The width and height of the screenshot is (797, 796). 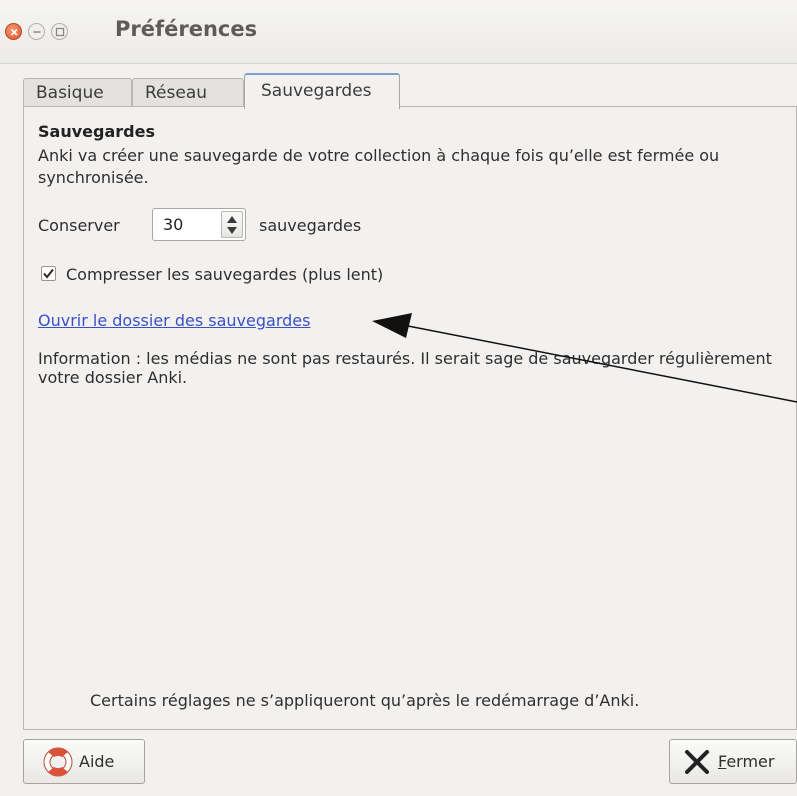 I want to click on keep-count-value: 30, so click(x=173, y=224).